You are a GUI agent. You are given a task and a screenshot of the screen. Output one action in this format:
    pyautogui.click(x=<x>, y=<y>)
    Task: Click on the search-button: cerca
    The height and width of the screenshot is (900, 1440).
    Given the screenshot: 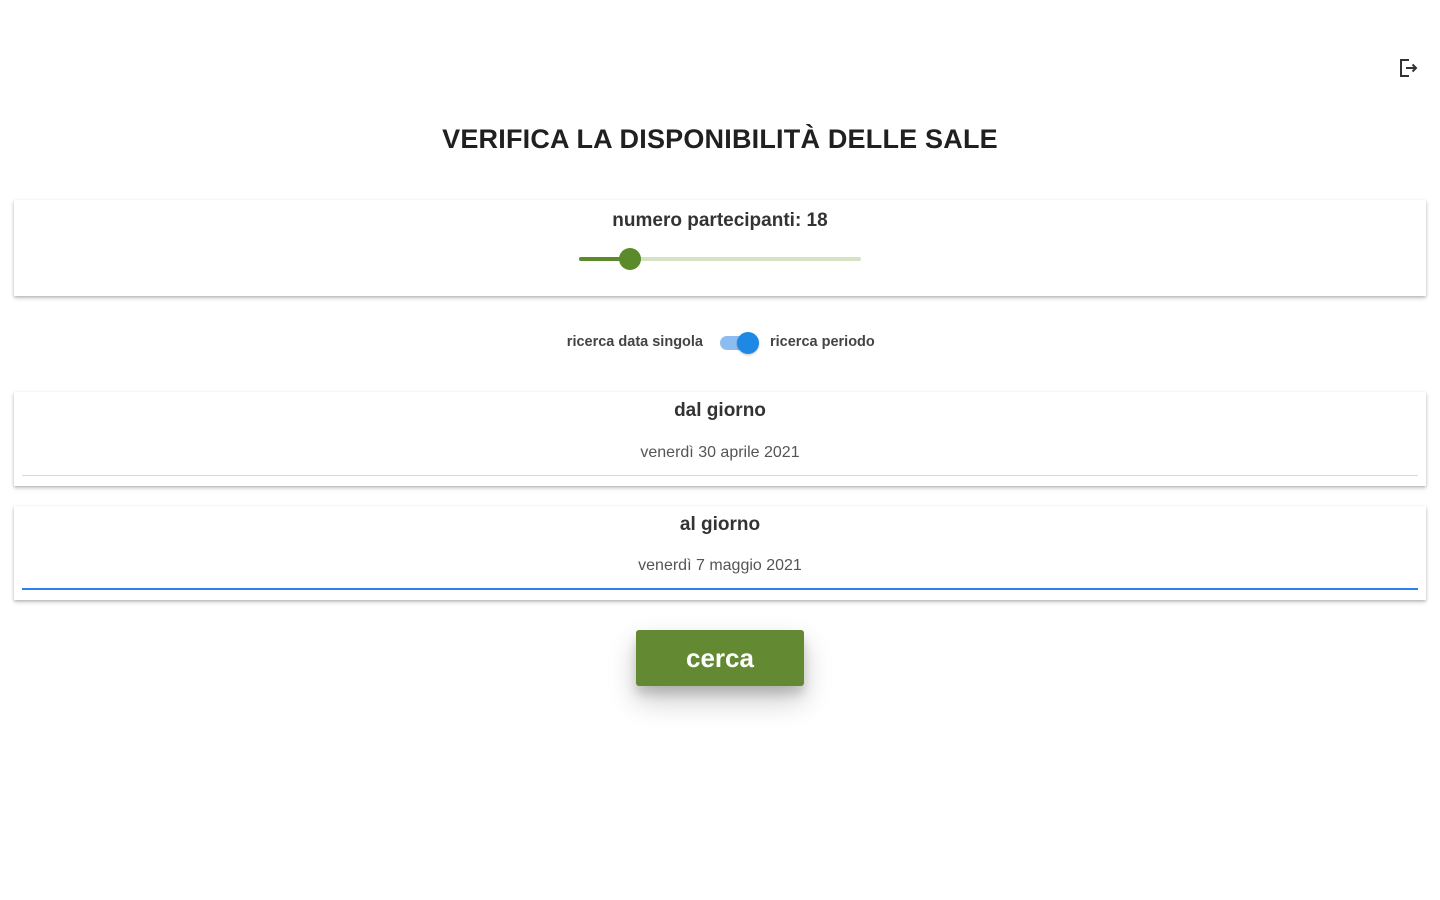 What is the action you would take?
    pyautogui.click(x=720, y=658)
    